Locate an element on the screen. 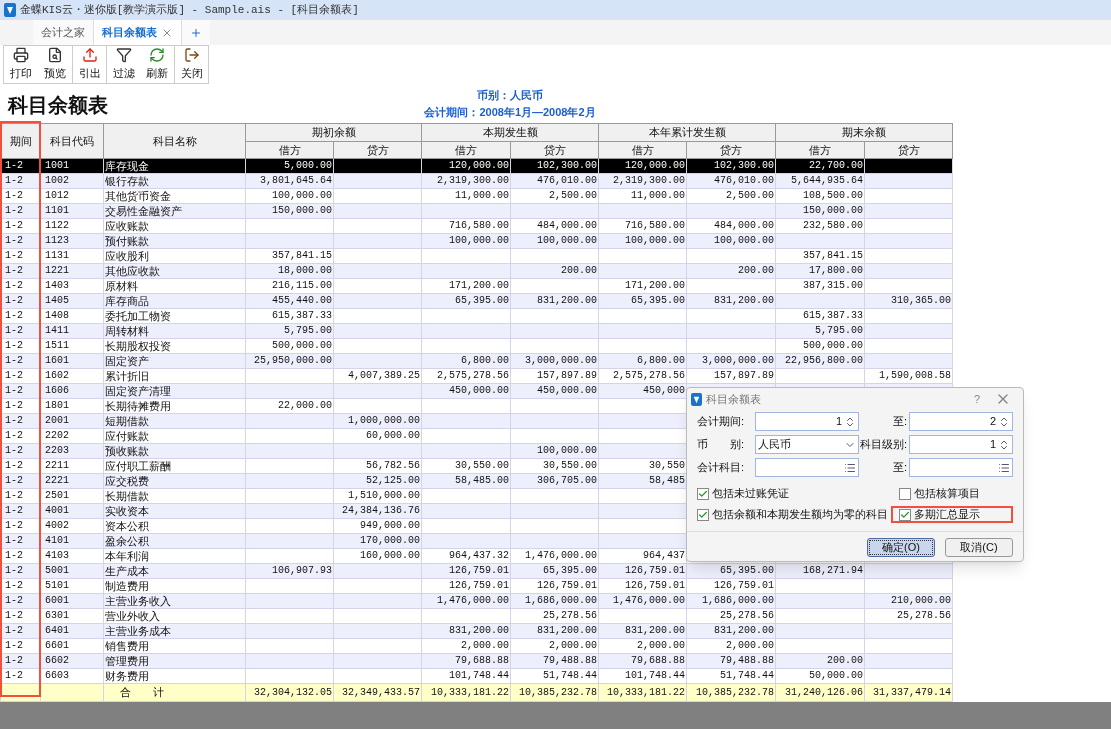 The height and width of the screenshot is (729, 1111). total-cell: 32,349,433.57 is located at coordinates (377, 692).